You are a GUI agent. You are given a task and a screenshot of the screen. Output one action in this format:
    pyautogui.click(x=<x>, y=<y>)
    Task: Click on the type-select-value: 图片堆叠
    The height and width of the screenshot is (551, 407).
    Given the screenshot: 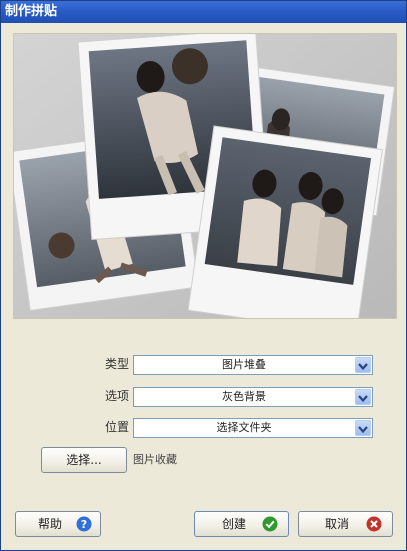 What is the action you would take?
    pyautogui.click(x=244, y=364)
    